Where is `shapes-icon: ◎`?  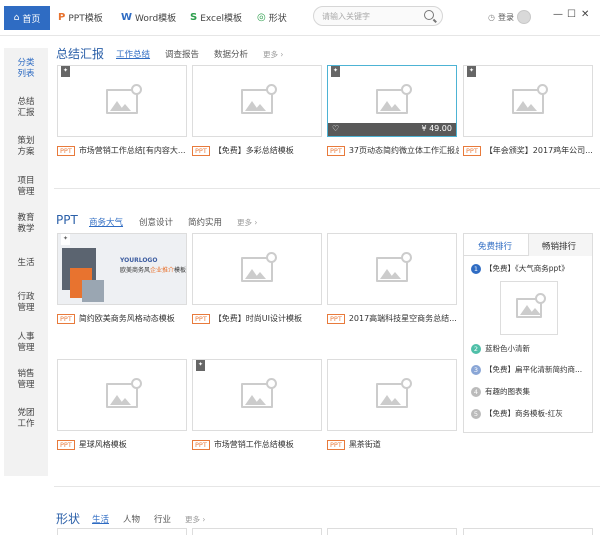
shapes-icon: ◎ is located at coordinates (261, 17).